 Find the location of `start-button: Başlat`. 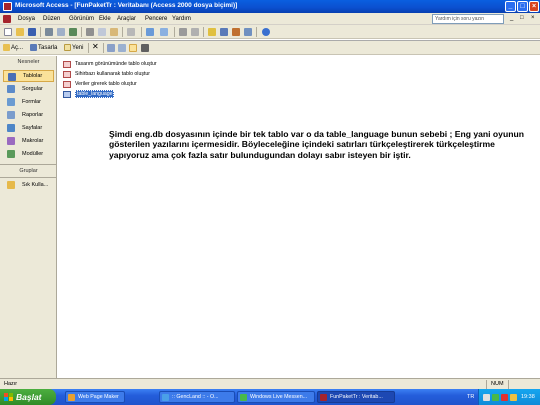

start-button: Başlat is located at coordinates (28, 397).